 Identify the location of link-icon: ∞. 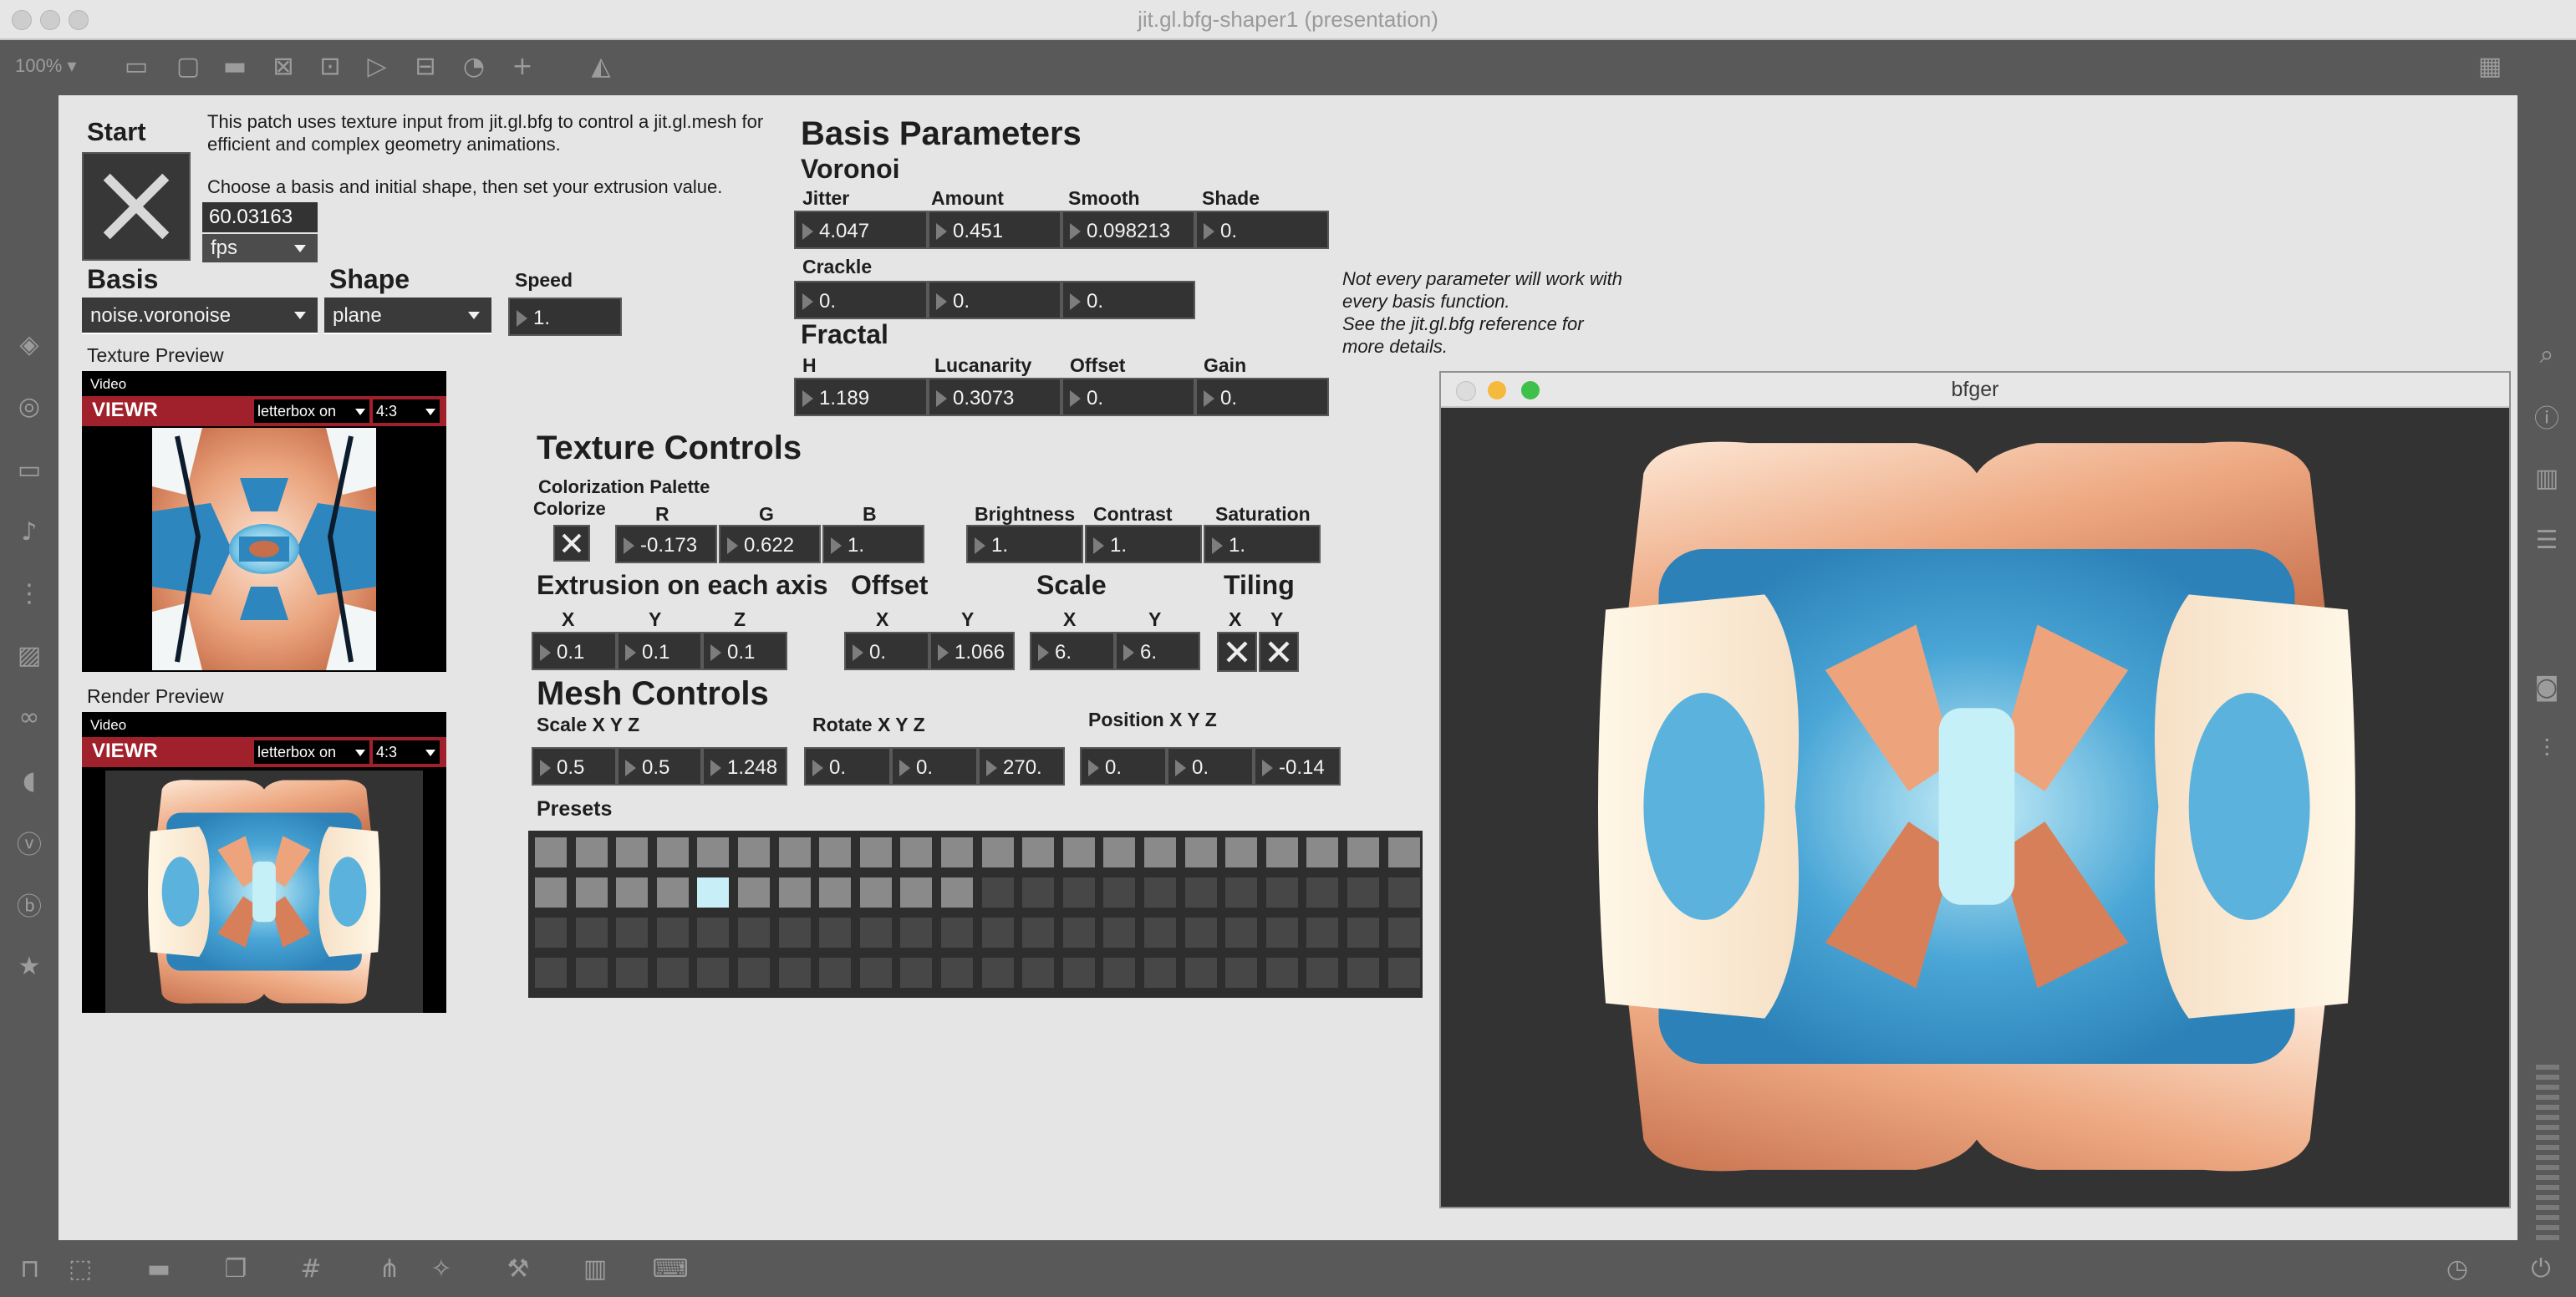
(29, 717).